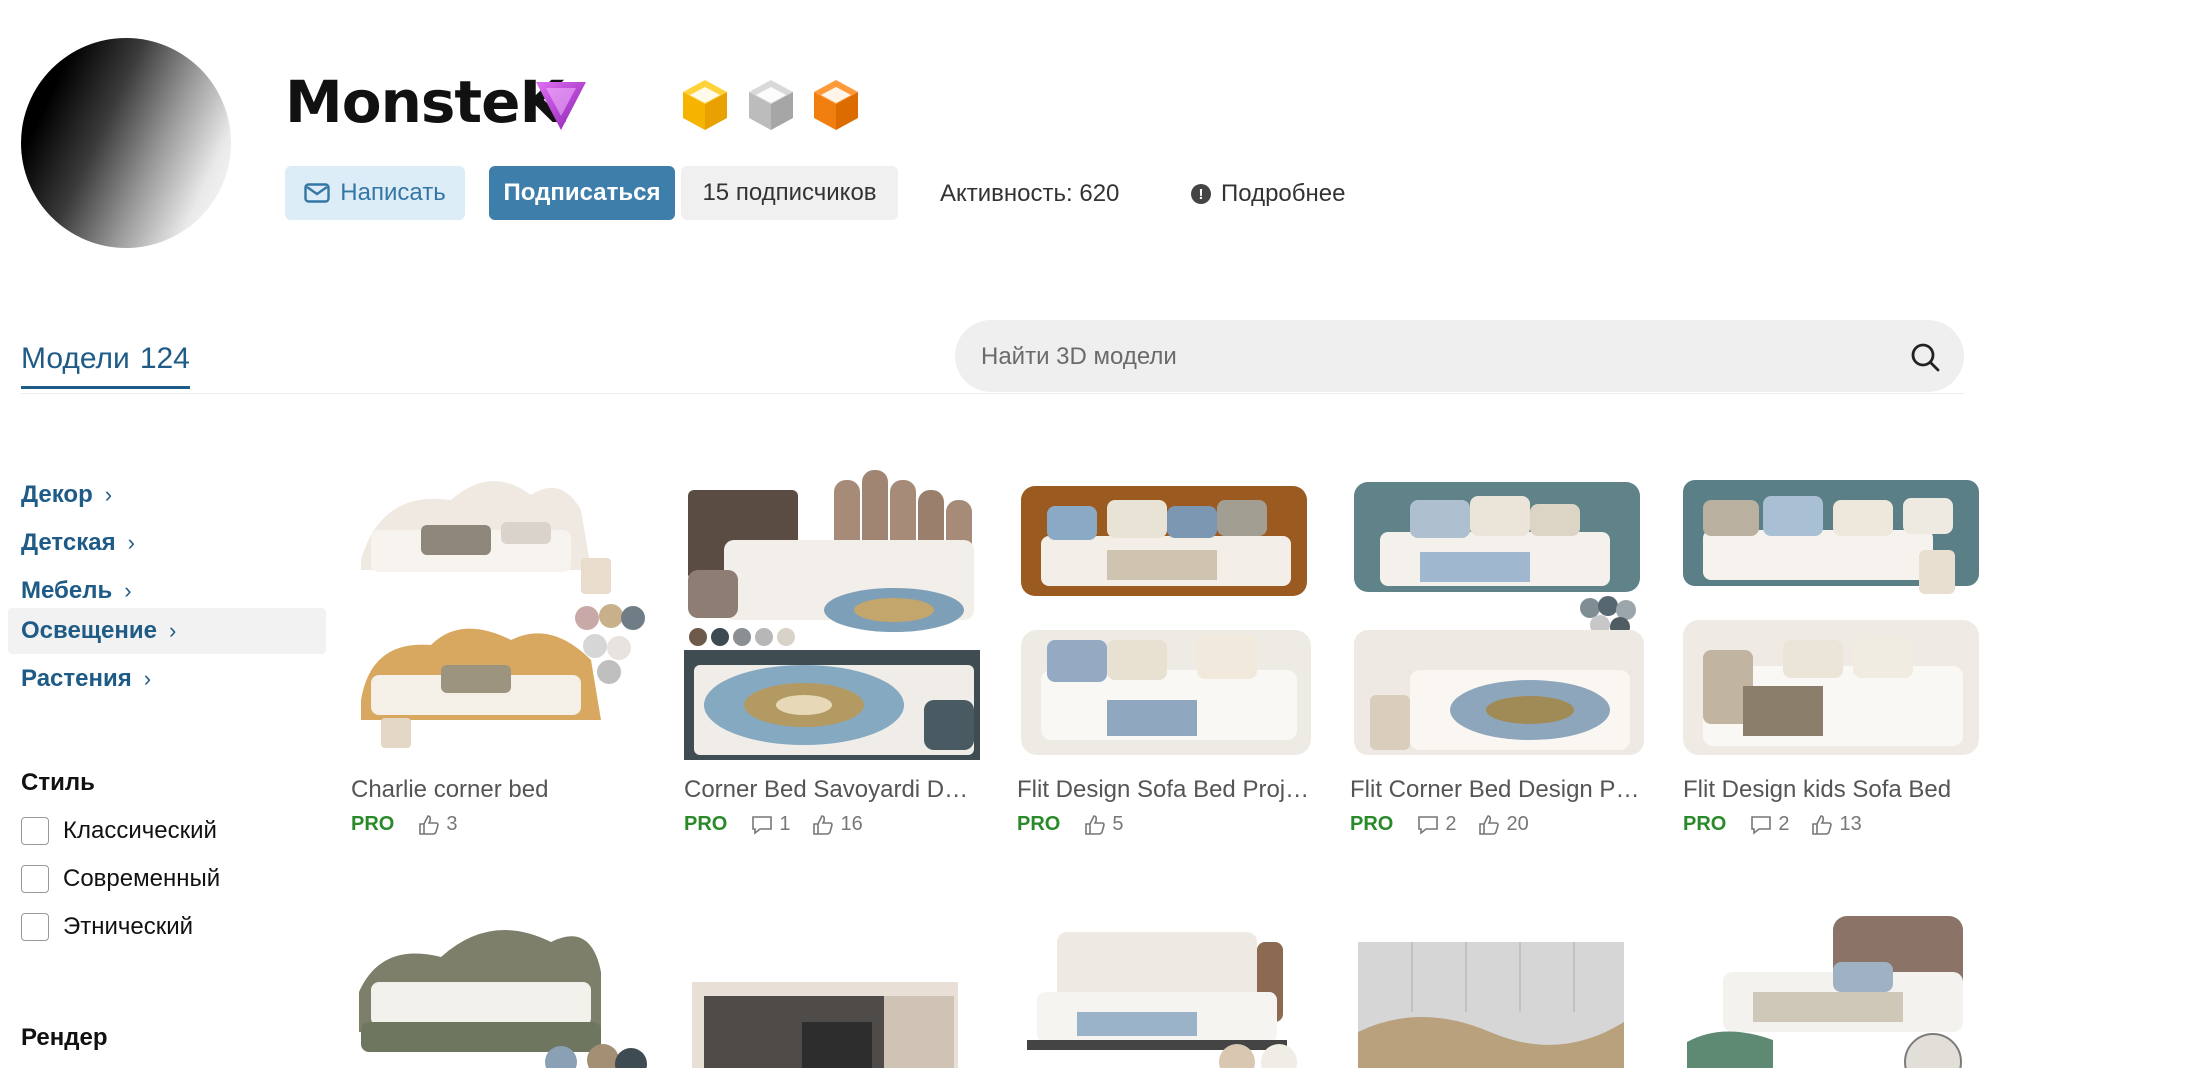 The height and width of the screenshot is (1068, 2204). What do you see at coordinates (561, 106) in the screenshot?
I see `pro-badge-icon` at bounding box center [561, 106].